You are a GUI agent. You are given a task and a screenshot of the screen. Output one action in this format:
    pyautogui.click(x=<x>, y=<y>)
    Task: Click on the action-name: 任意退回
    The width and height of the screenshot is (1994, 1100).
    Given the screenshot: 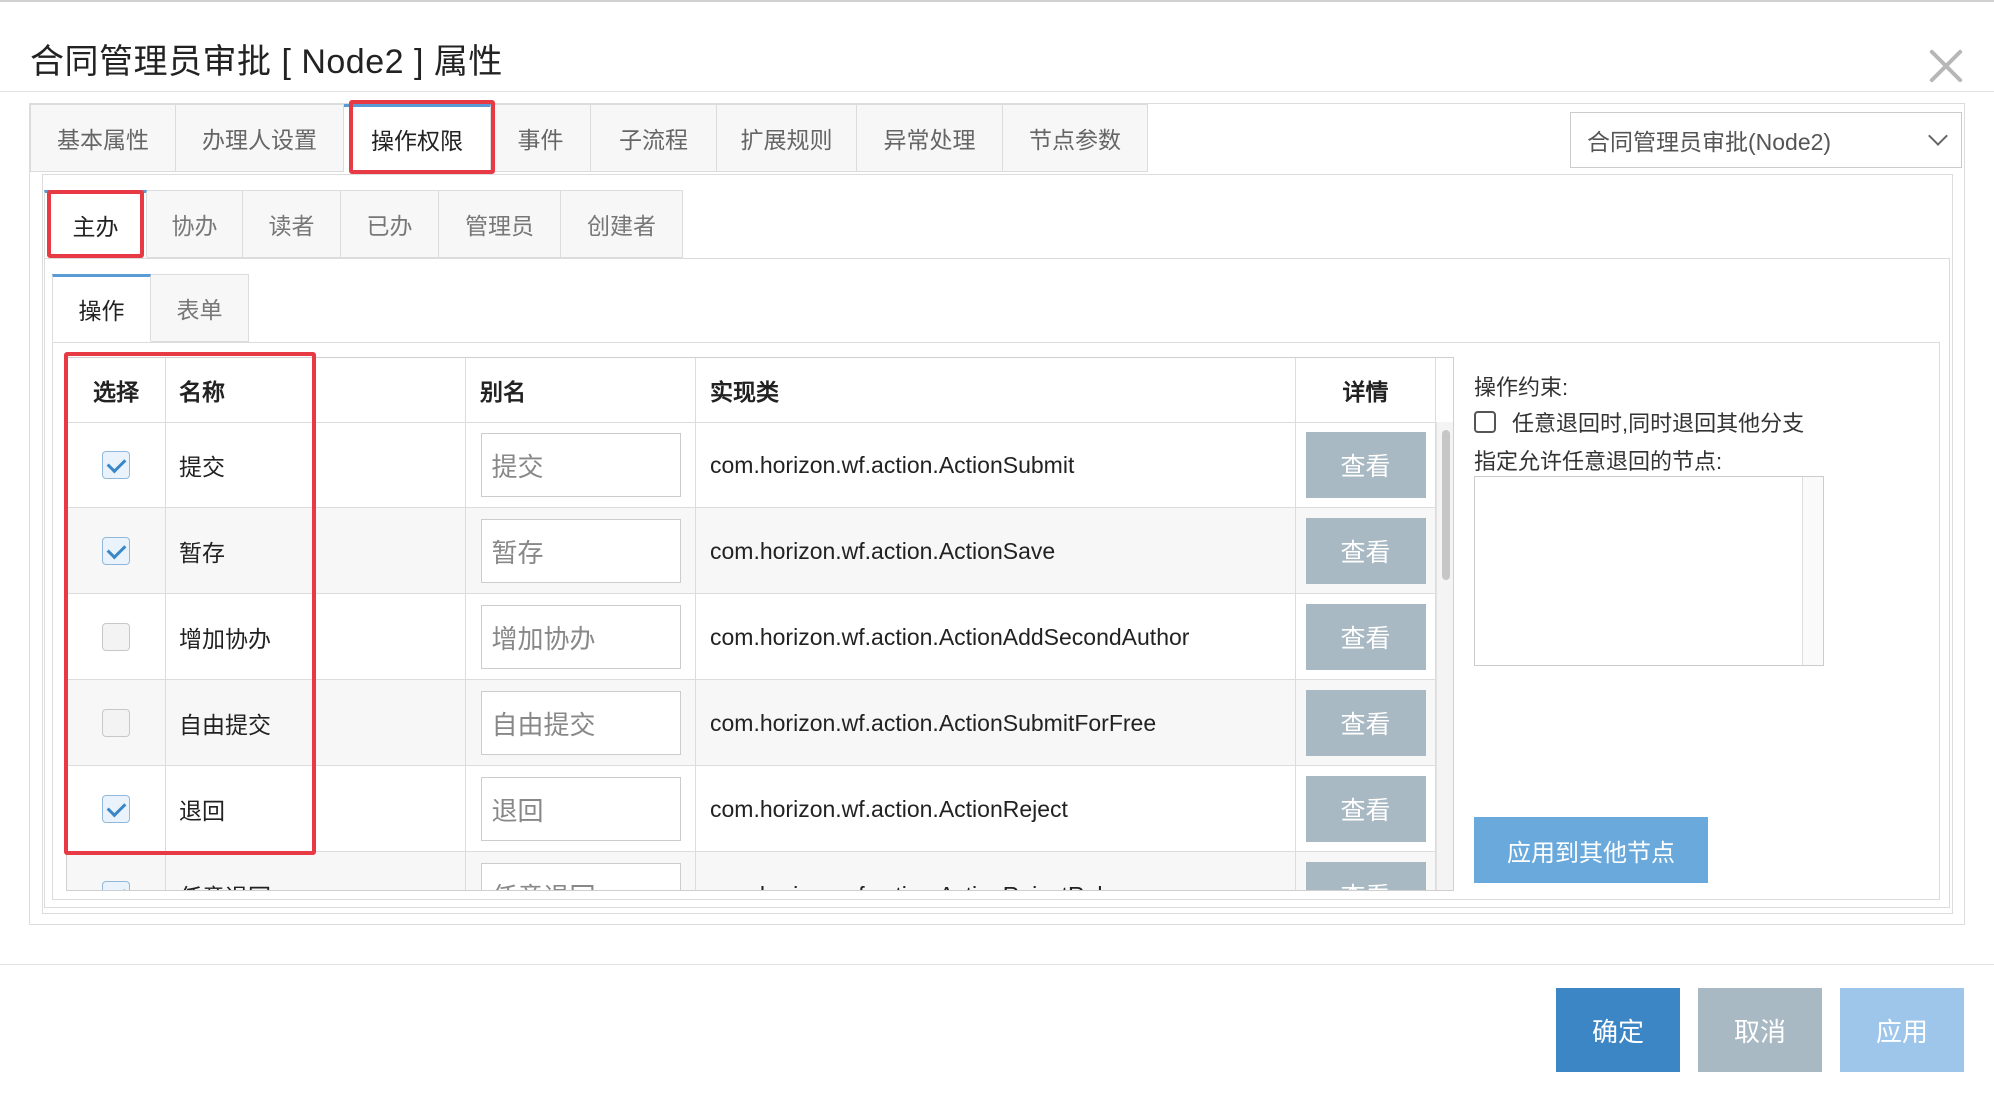 What is the action you would take?
    pyautogui.click(x=225, y=884)
    